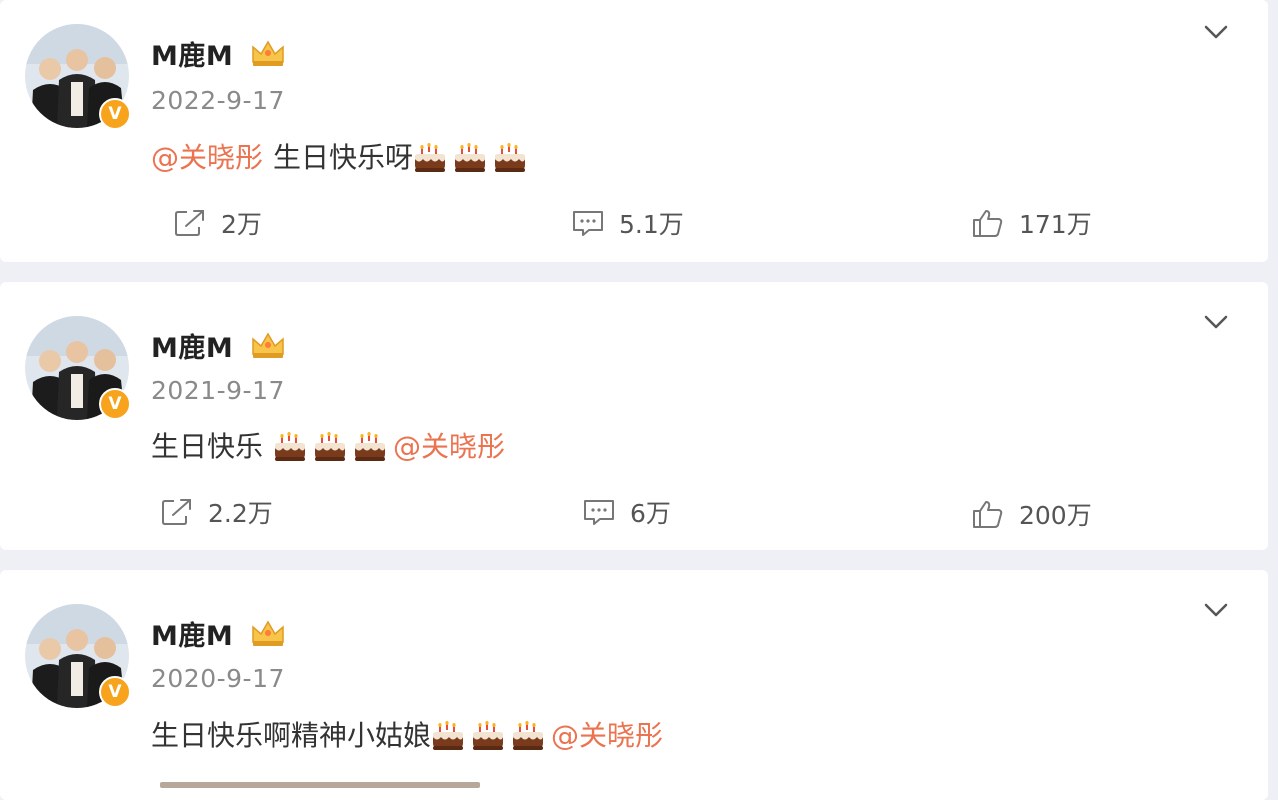 The width and height of the screenshot is (1278, 800). What do you see at coordinates (218, 678) in the screenshot?
I see `post-date: 2020-9-17` at bounding box center [218, 678].